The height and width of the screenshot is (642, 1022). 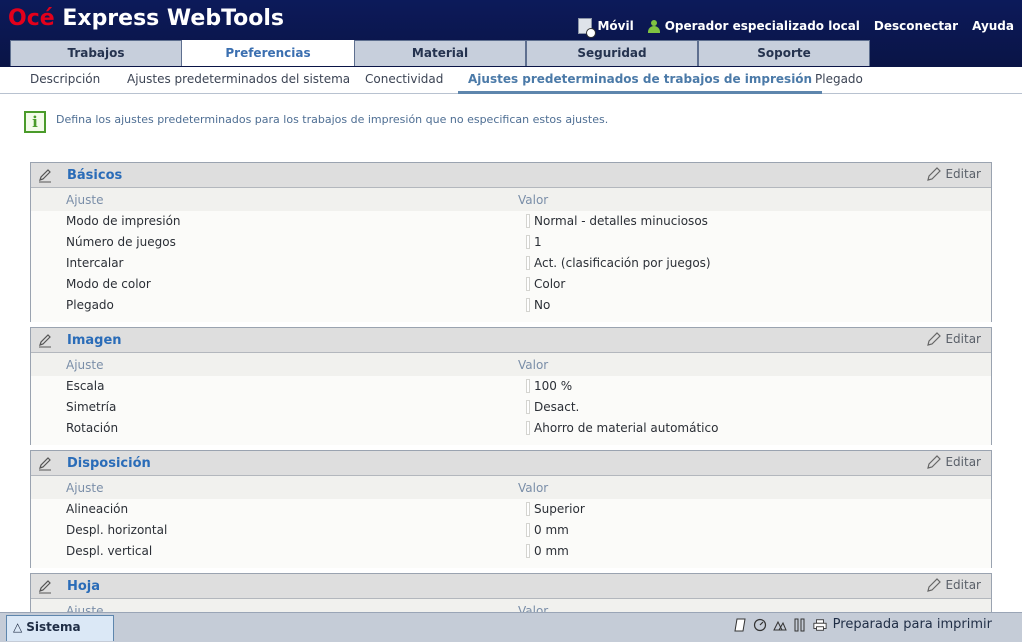 I want to click on setting-value: Act. (clasificación por juegos), so click(x=622, y=263).